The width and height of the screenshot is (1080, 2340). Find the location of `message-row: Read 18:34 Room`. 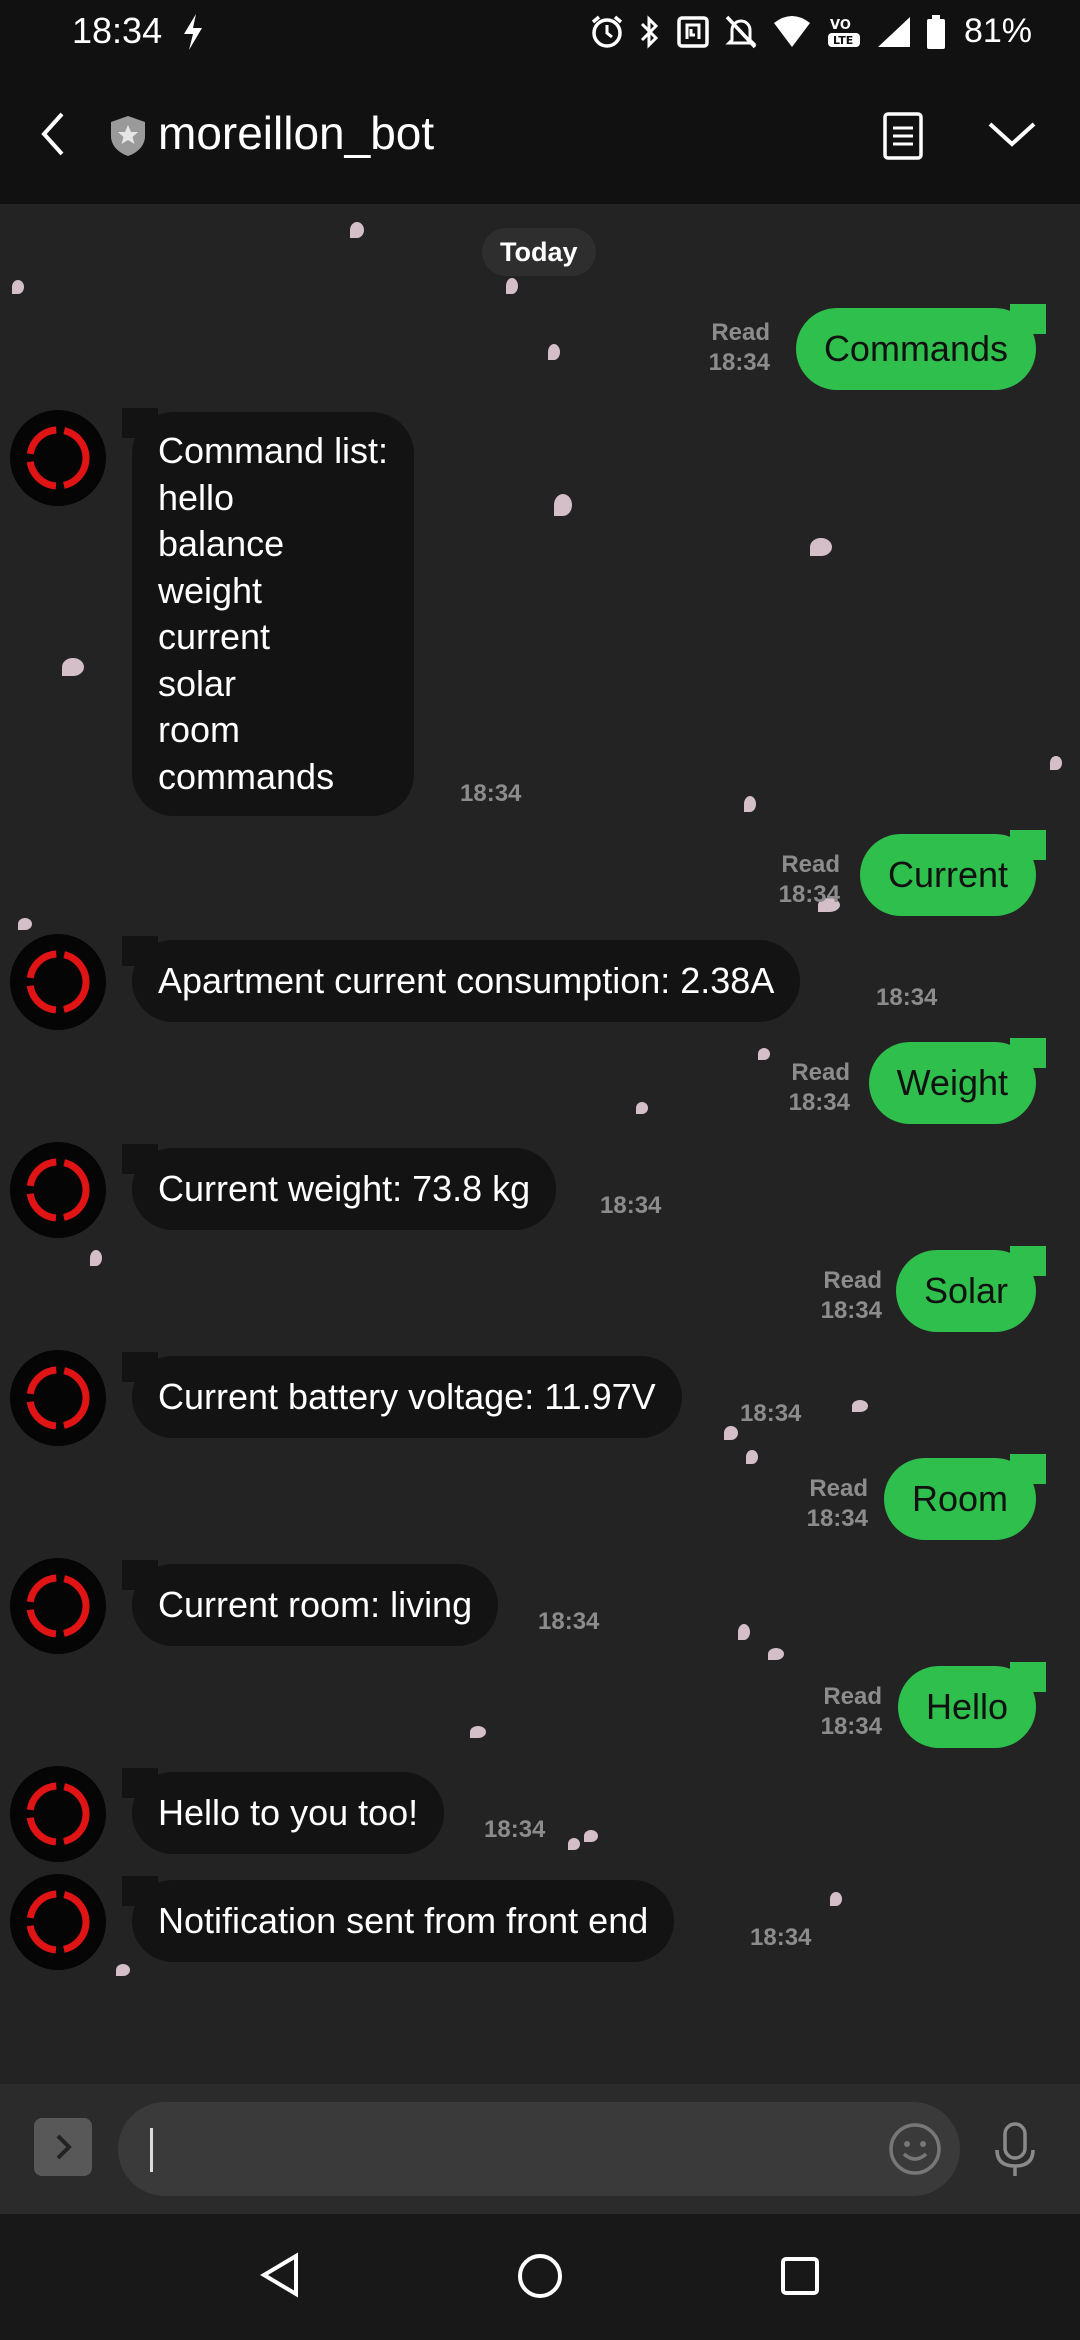

message-row: Read 18:34 Room is located at coordinates (540, 1496).